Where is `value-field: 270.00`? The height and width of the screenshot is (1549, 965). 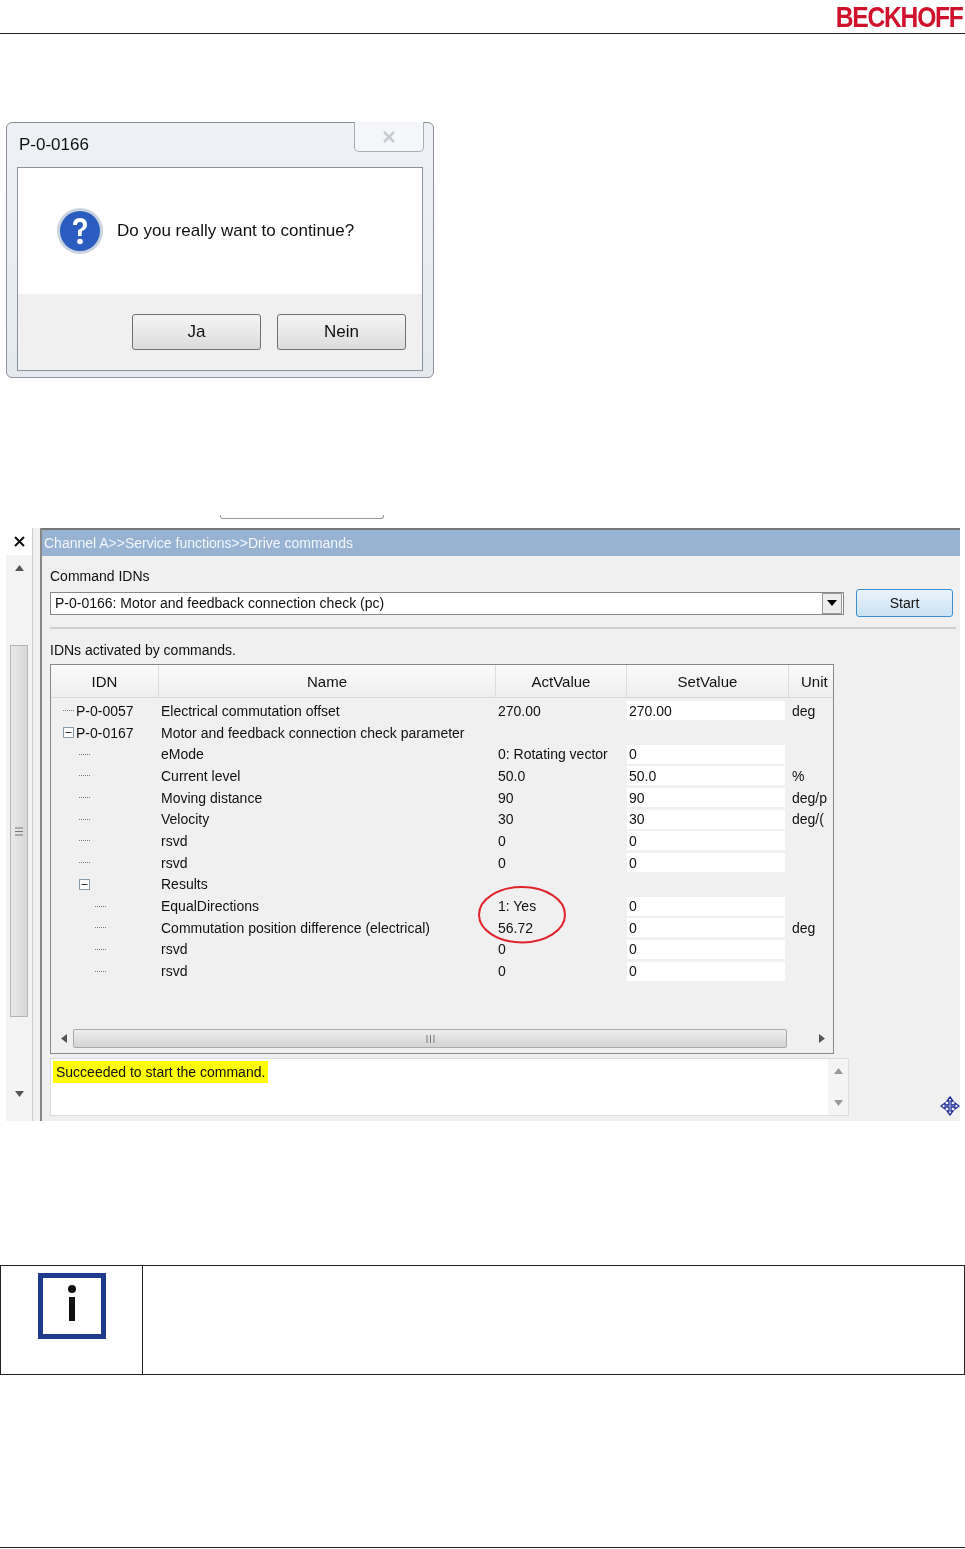
value-field: 270.00 is located at coordinates (706, 711).